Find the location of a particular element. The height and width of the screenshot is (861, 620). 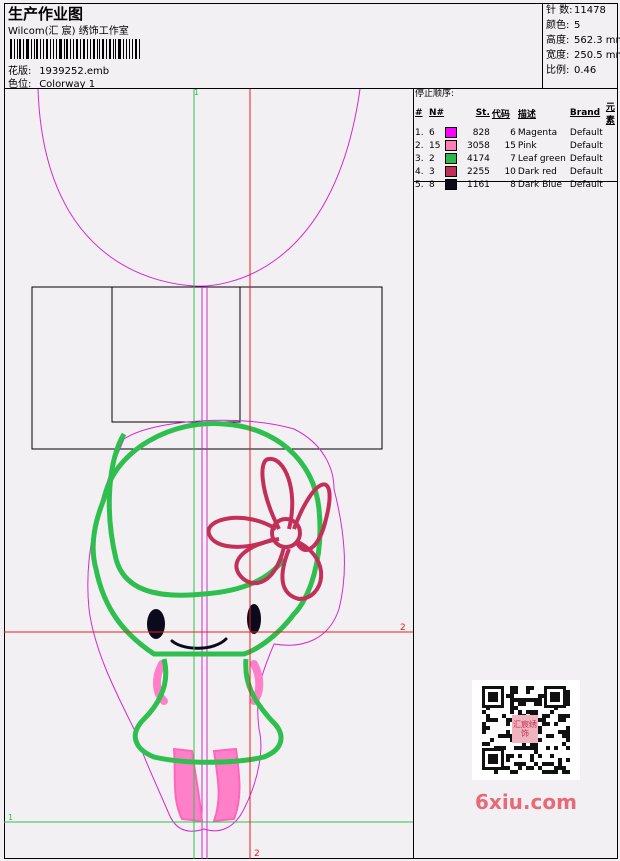

legend-cell-code: 8 is located at coordinates (513, 184).